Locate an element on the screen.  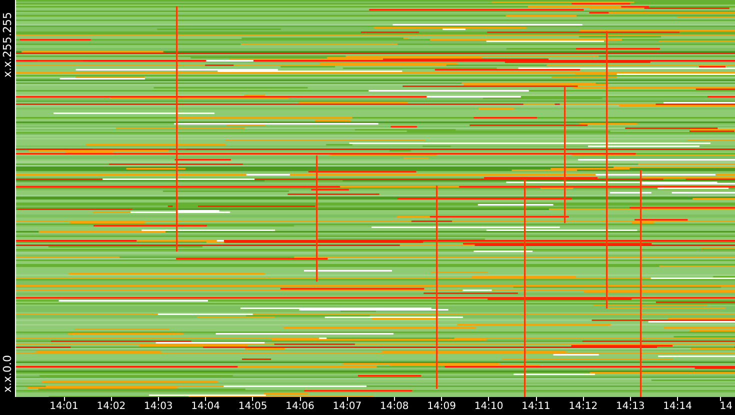
axis-label: x.x.255.255 is located at coordinates (7, 45).